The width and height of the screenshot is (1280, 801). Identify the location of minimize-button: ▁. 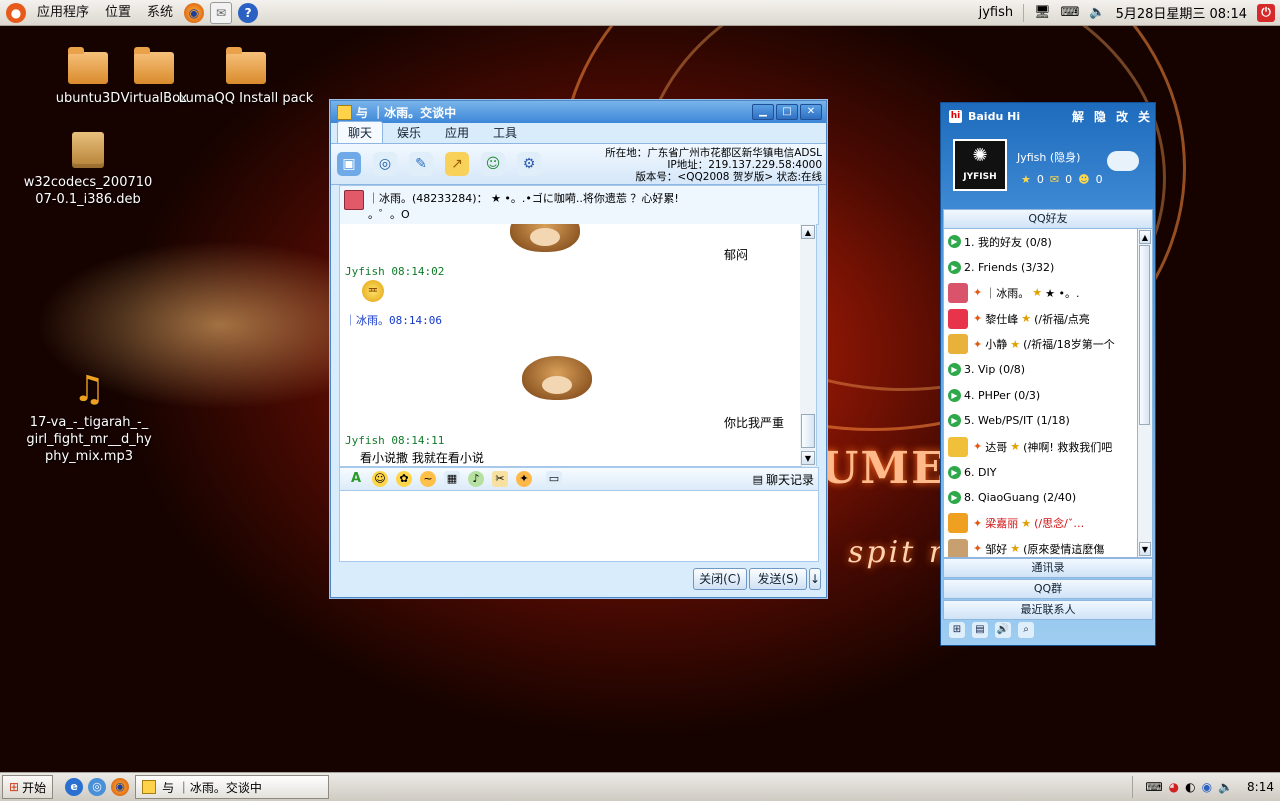
(763, 112).